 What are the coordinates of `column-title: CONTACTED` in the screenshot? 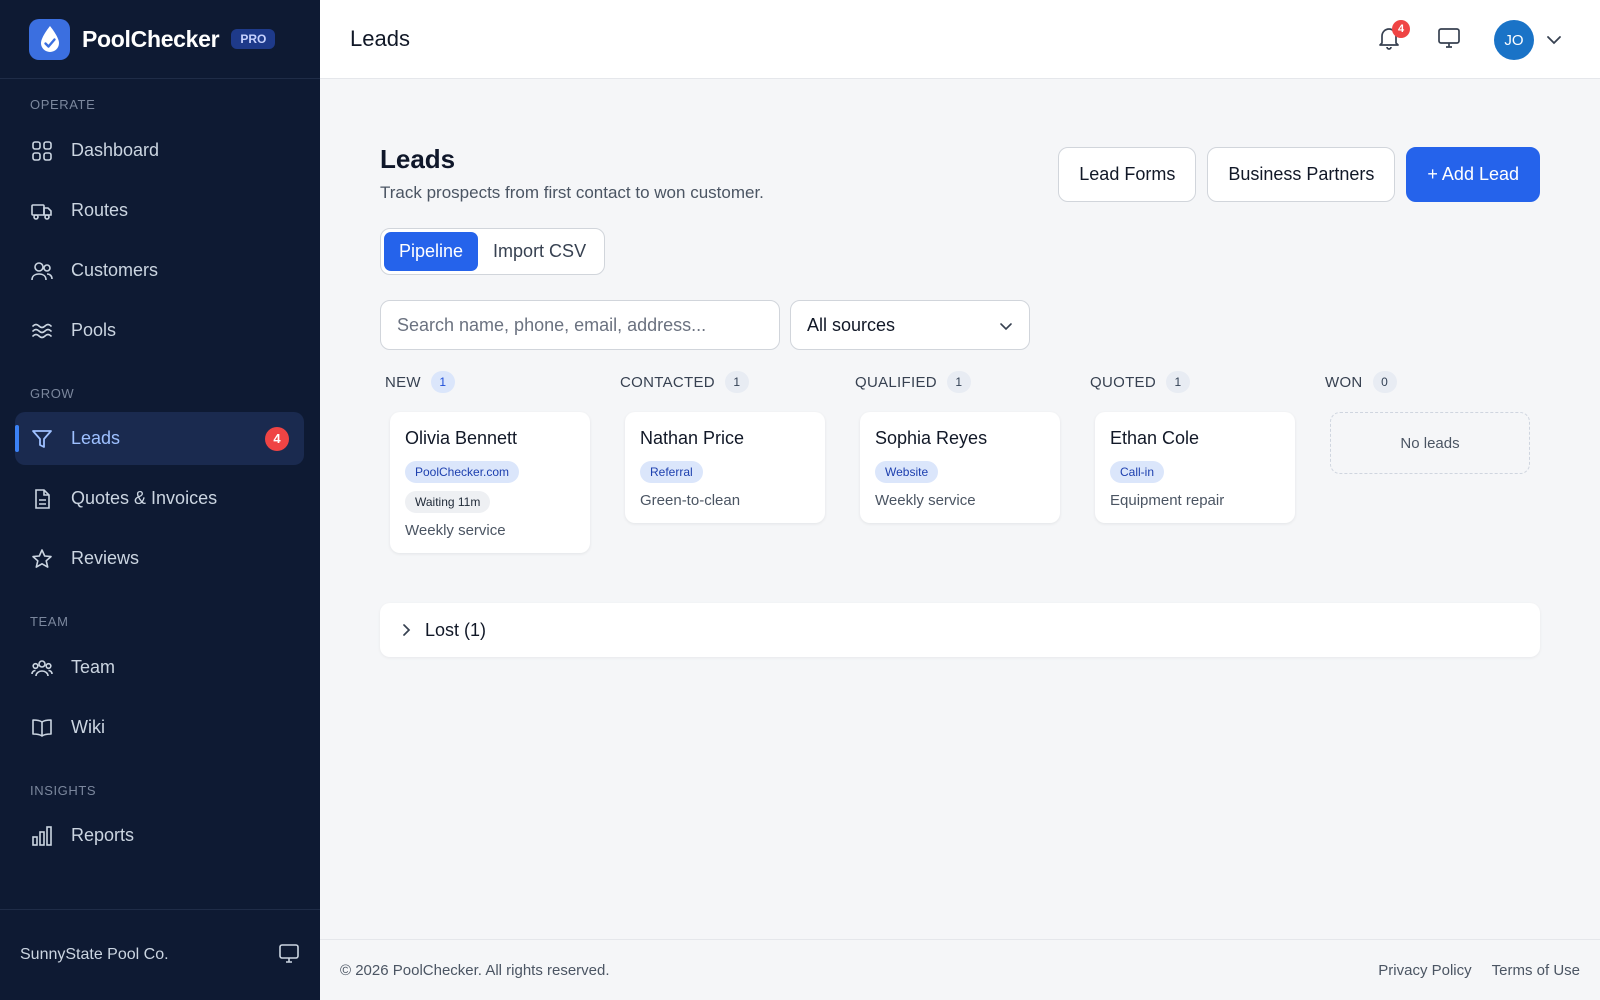 It's located at (667, 382).